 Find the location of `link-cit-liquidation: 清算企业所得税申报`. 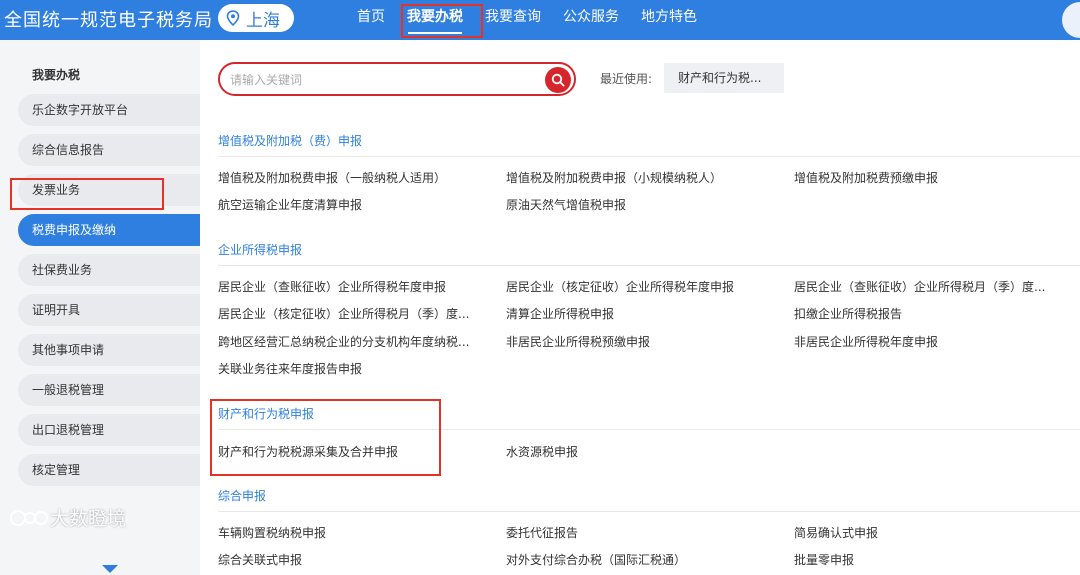

link-cit-liquidation: 清算企业所得税申报 is located at coordinates (560, 313).